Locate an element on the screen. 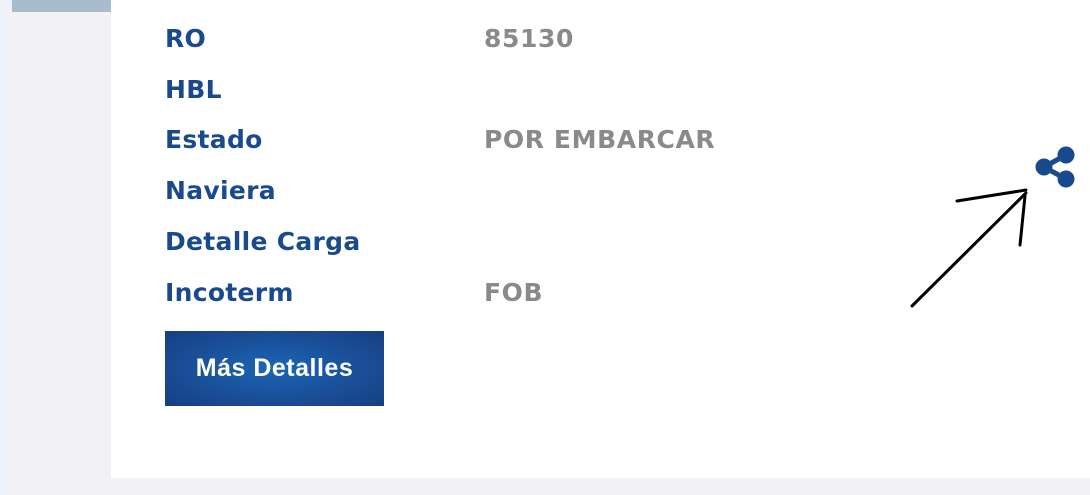 The width and height of the screenshot is (1090, 495). annotation-arrow-icon is located at coordinates (969, 248).